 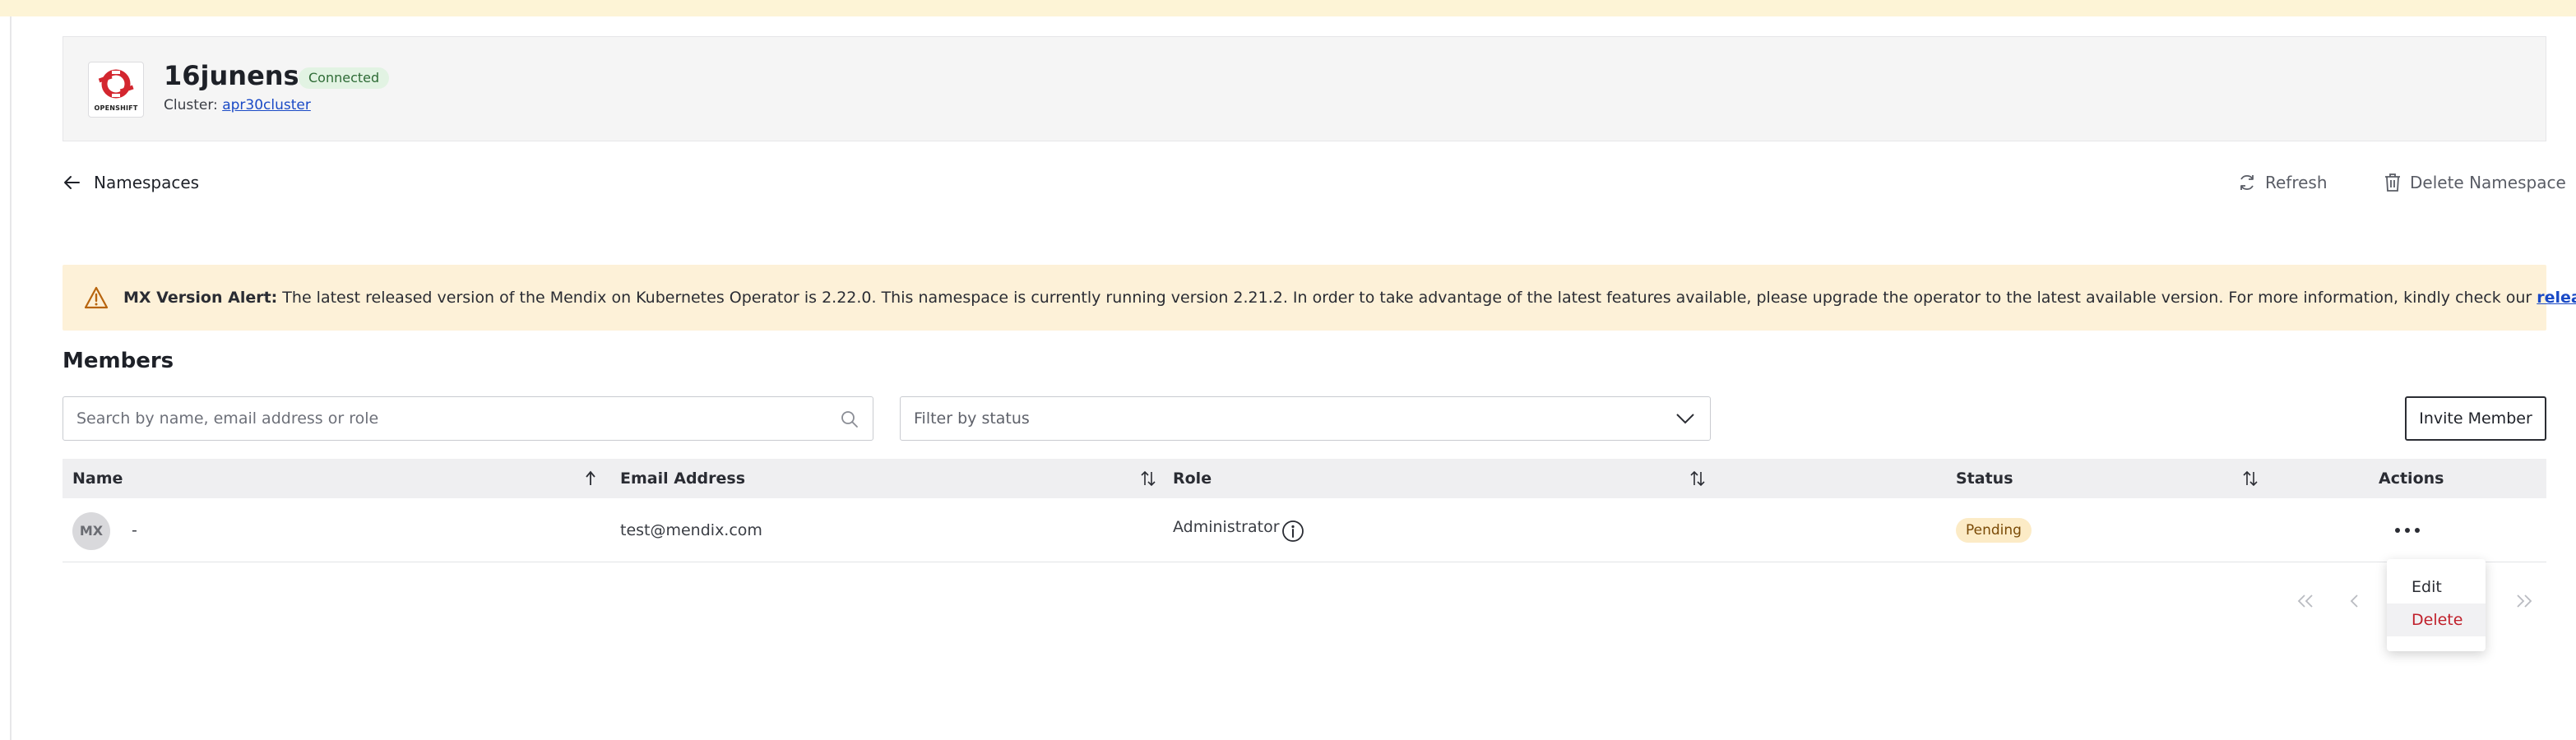 I want to click on refresh-label: Refresh, so click(x=2297, y=182).